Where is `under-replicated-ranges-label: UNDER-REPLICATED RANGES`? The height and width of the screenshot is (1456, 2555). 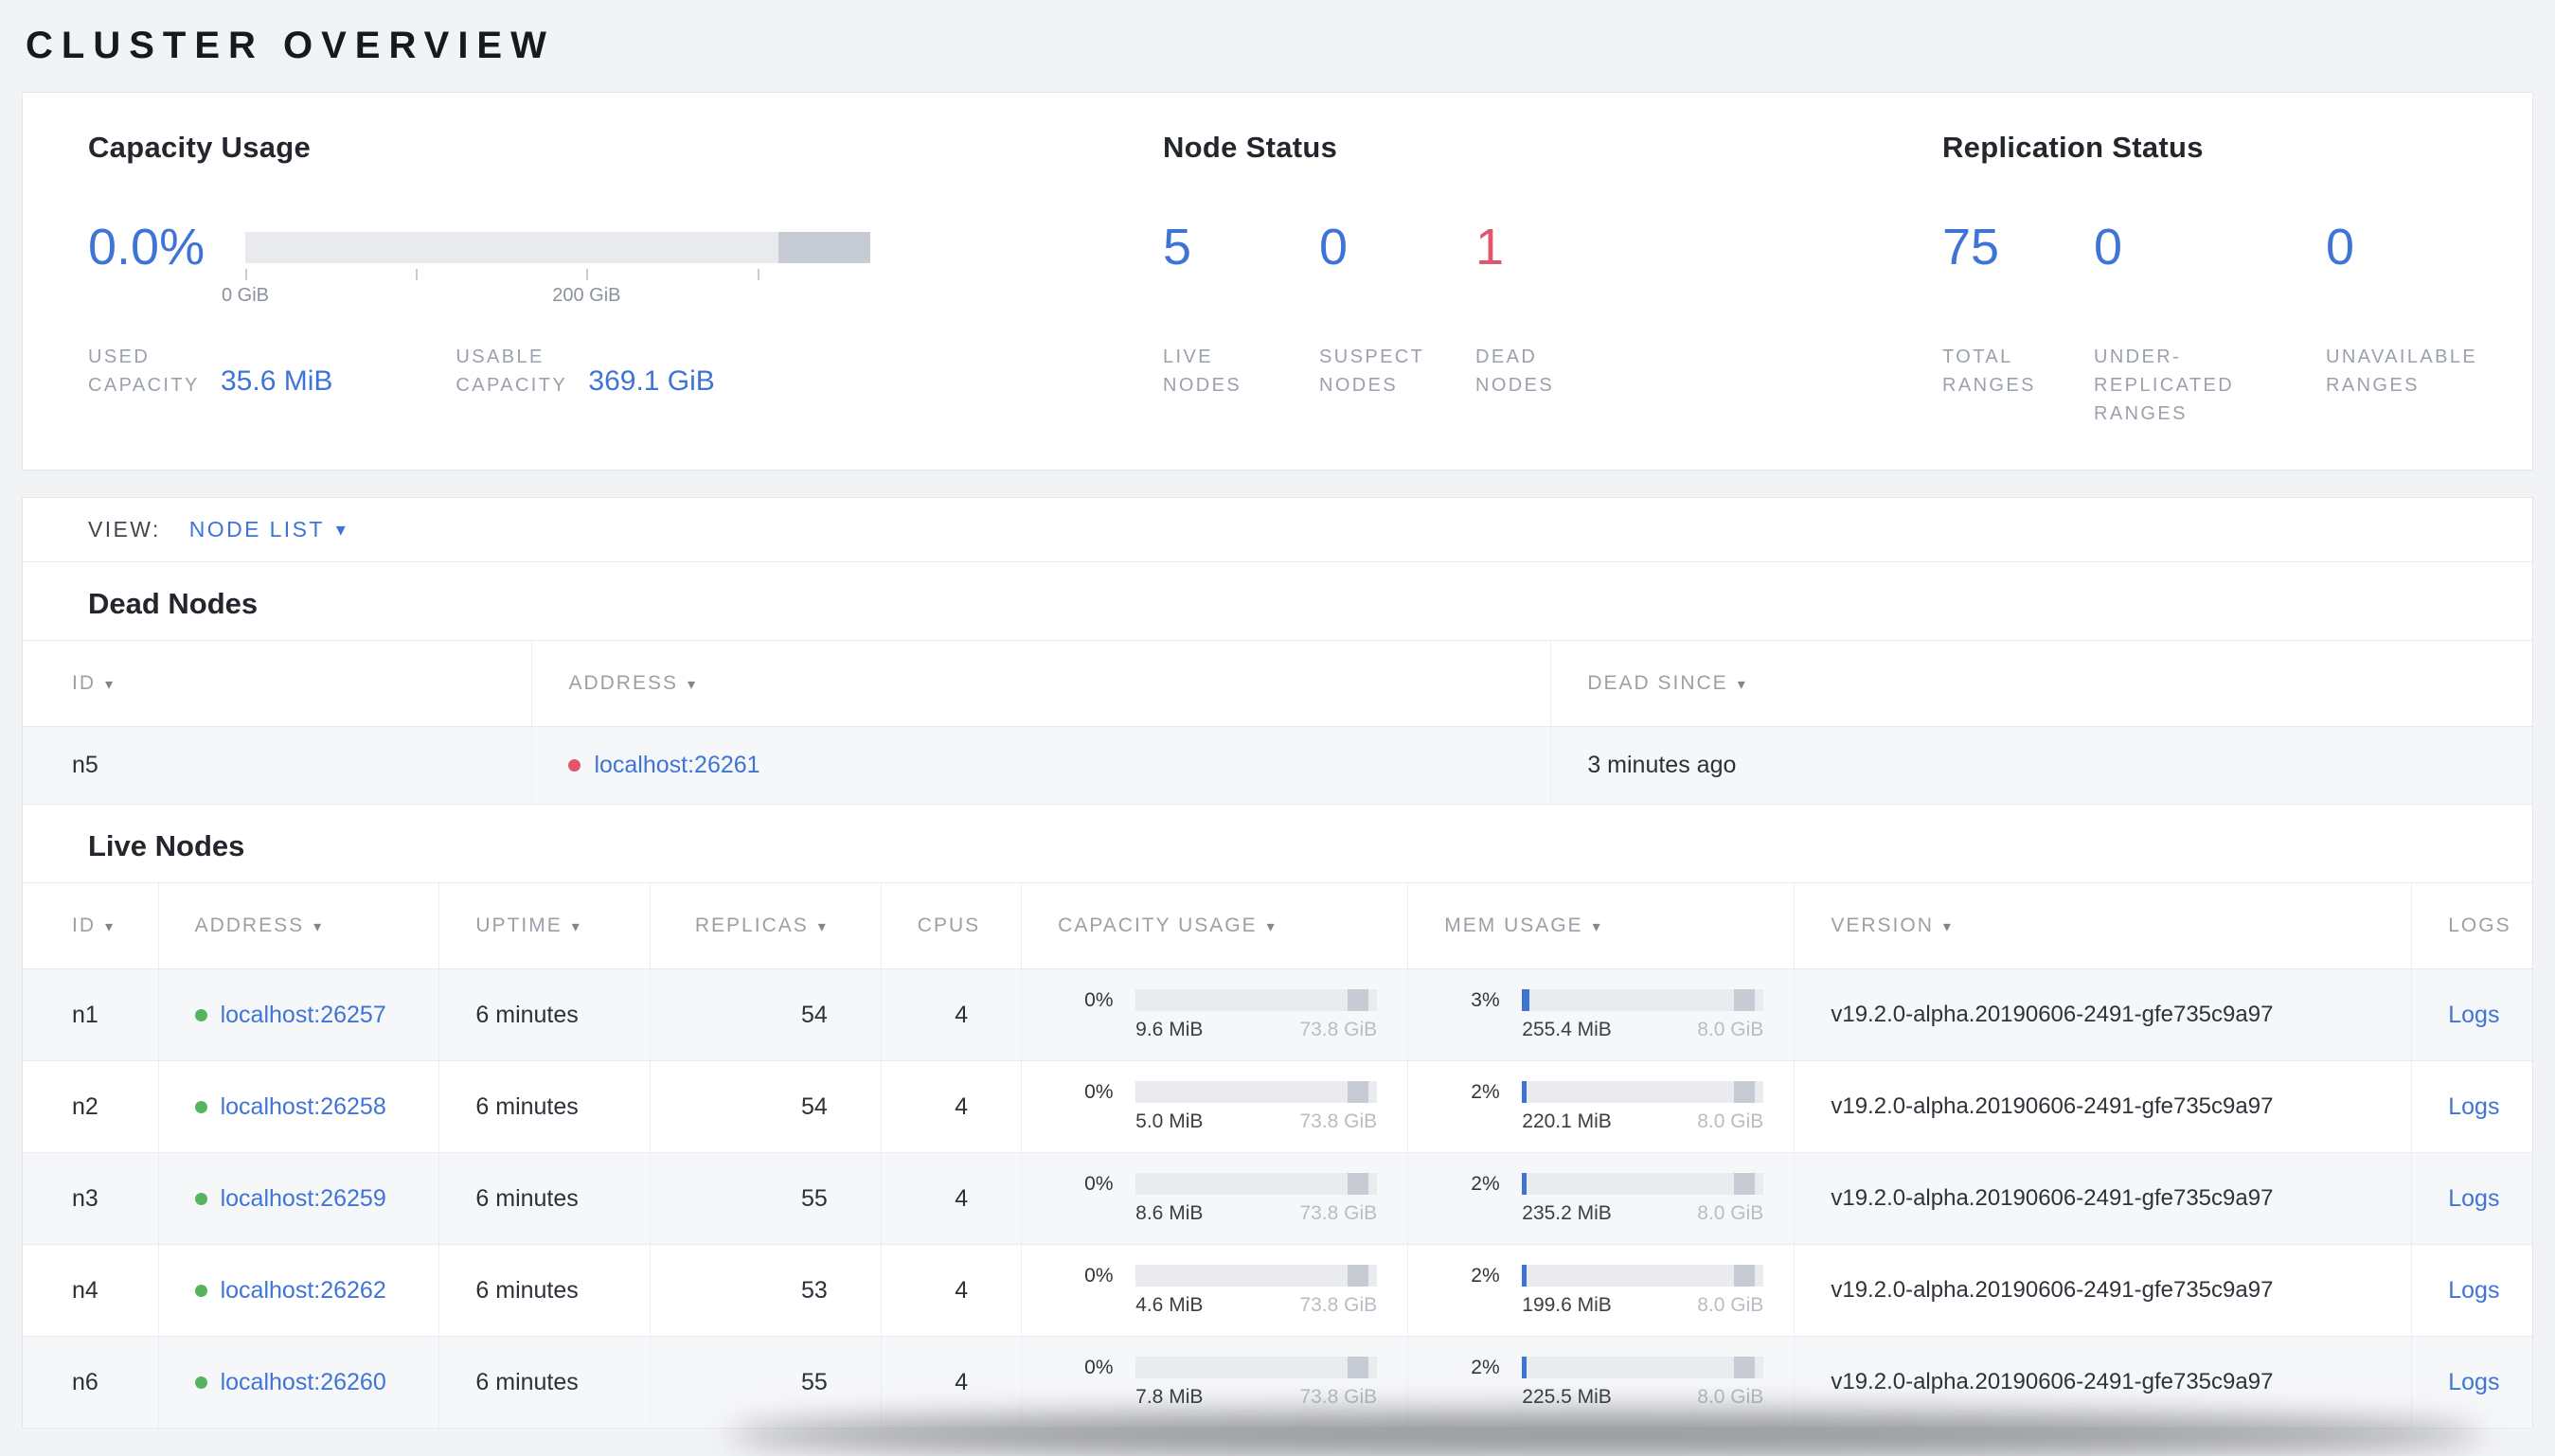 under-replicated-ranges-label: UNDER-REPLICATED RANGES is located at coordinates (2164, 385).